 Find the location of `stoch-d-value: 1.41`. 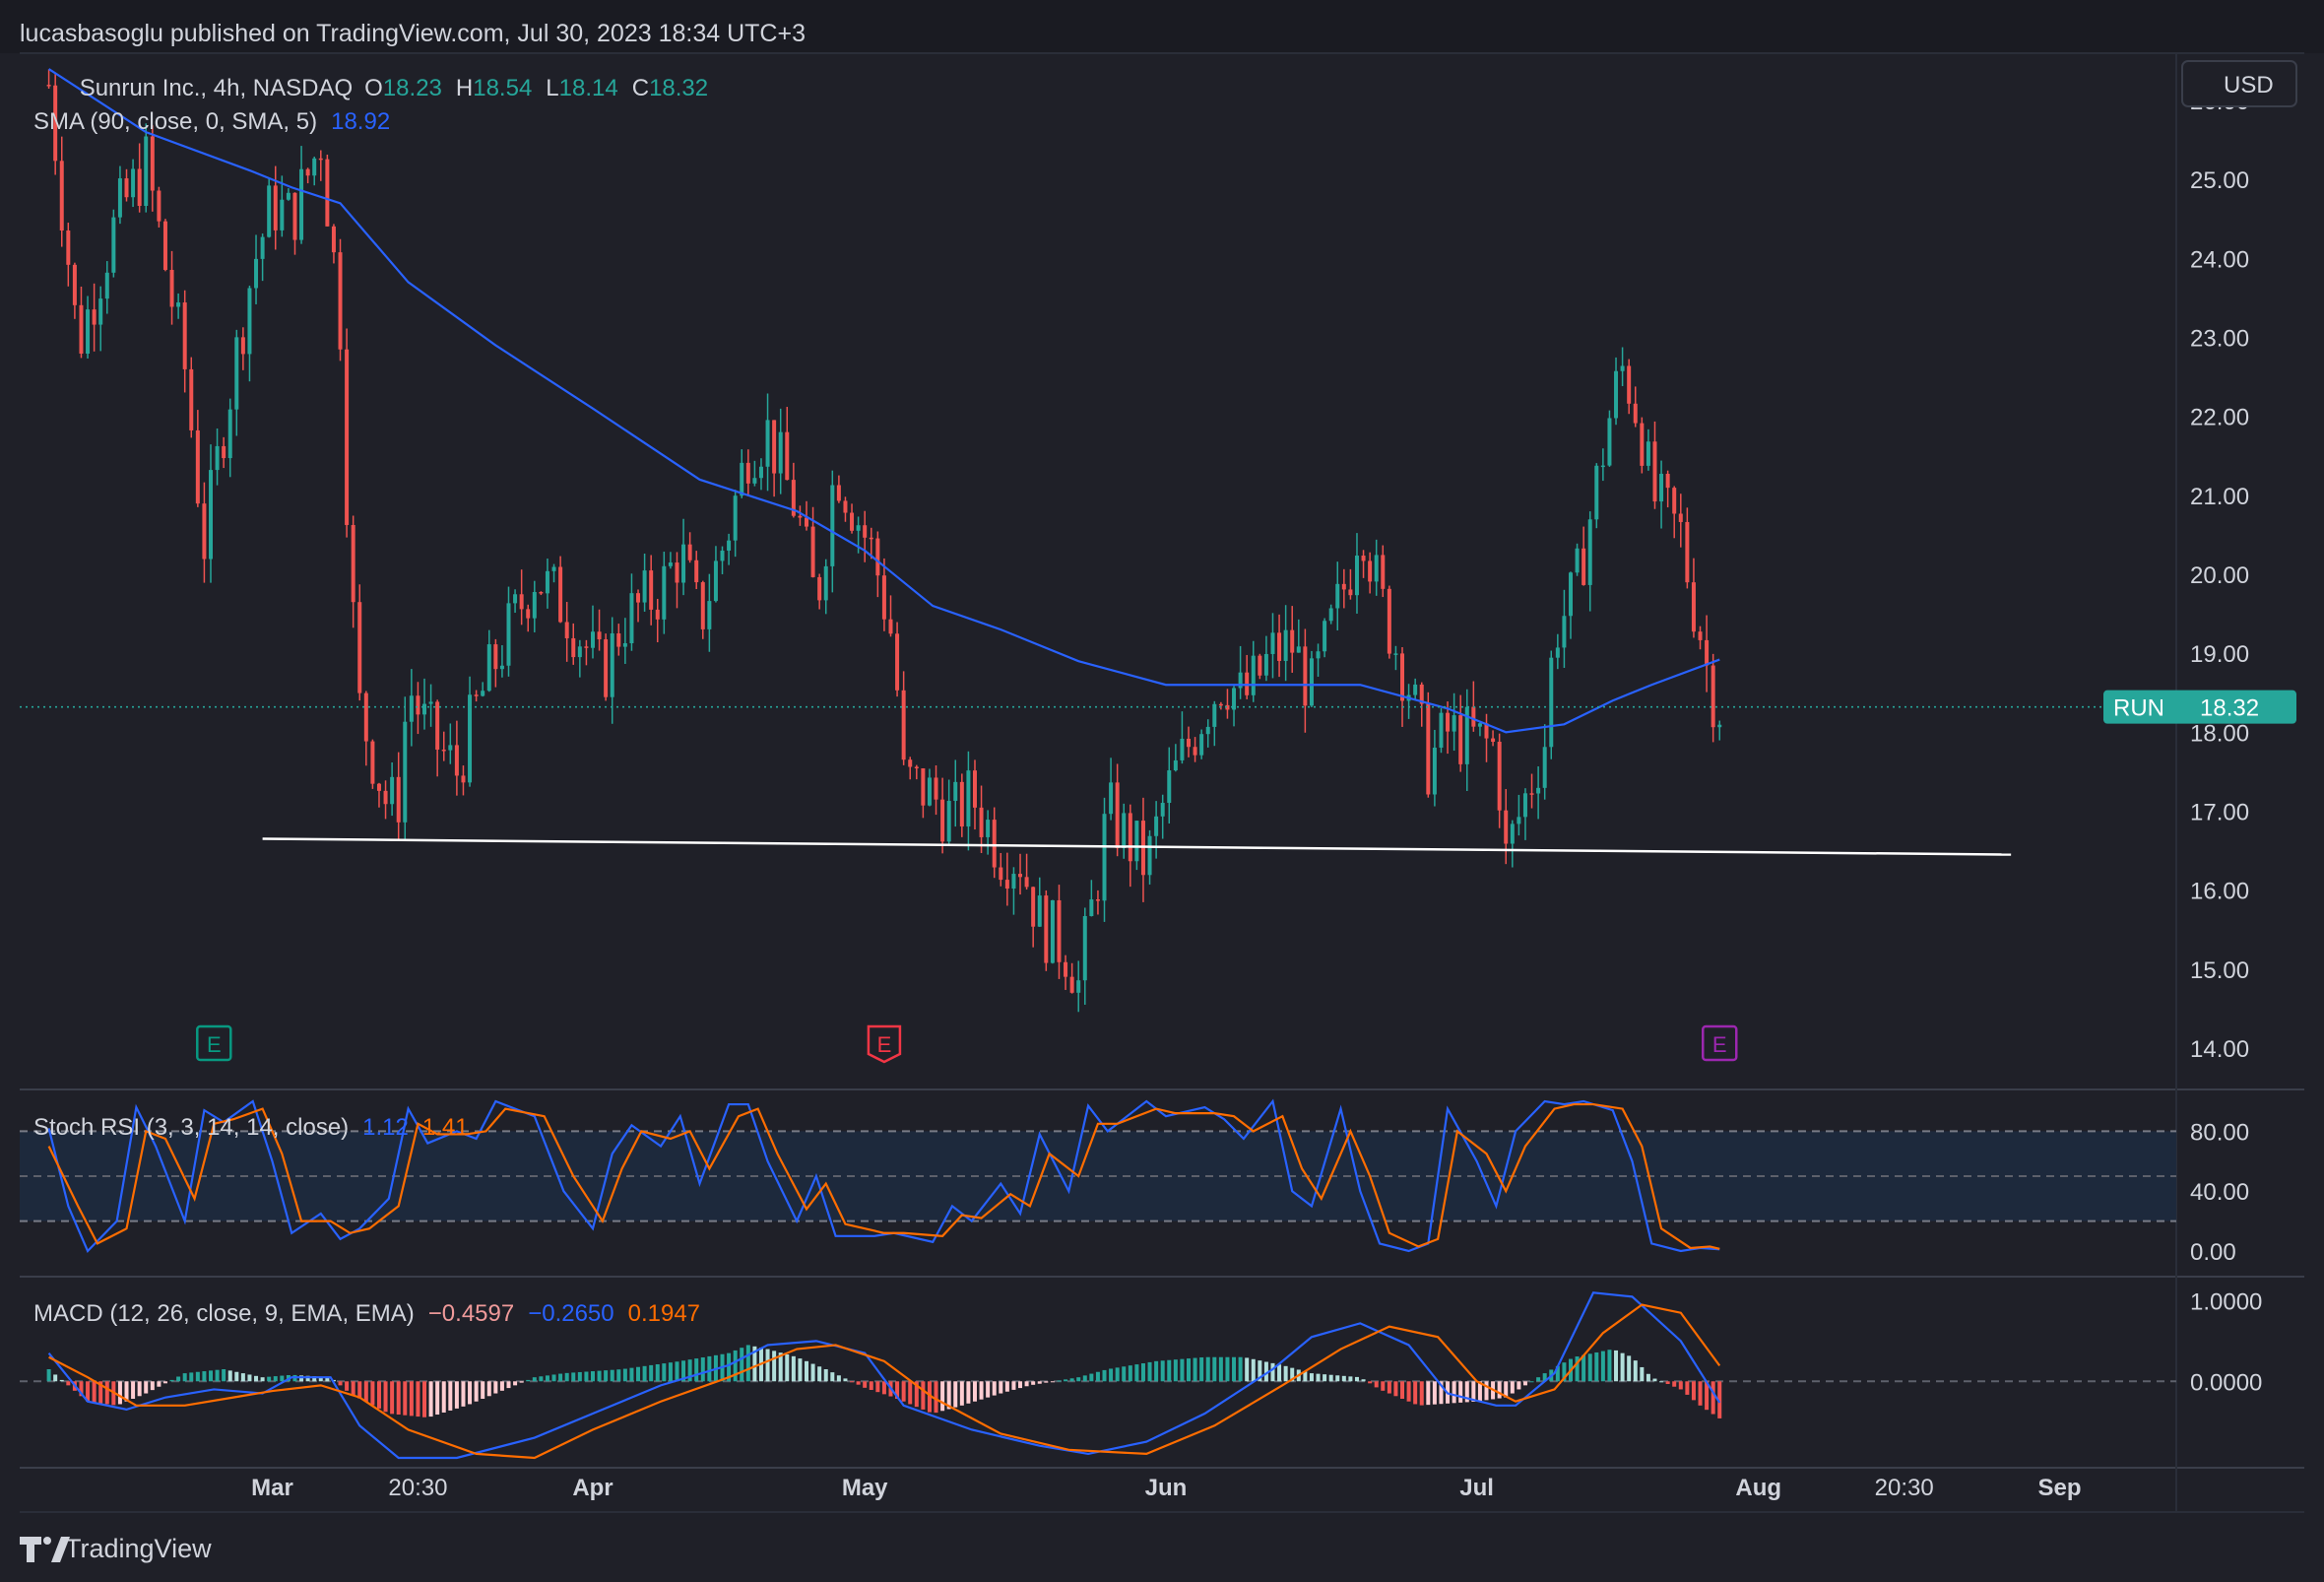

stoch-d-value: 1.41 is located at coordinates (446, 1127).